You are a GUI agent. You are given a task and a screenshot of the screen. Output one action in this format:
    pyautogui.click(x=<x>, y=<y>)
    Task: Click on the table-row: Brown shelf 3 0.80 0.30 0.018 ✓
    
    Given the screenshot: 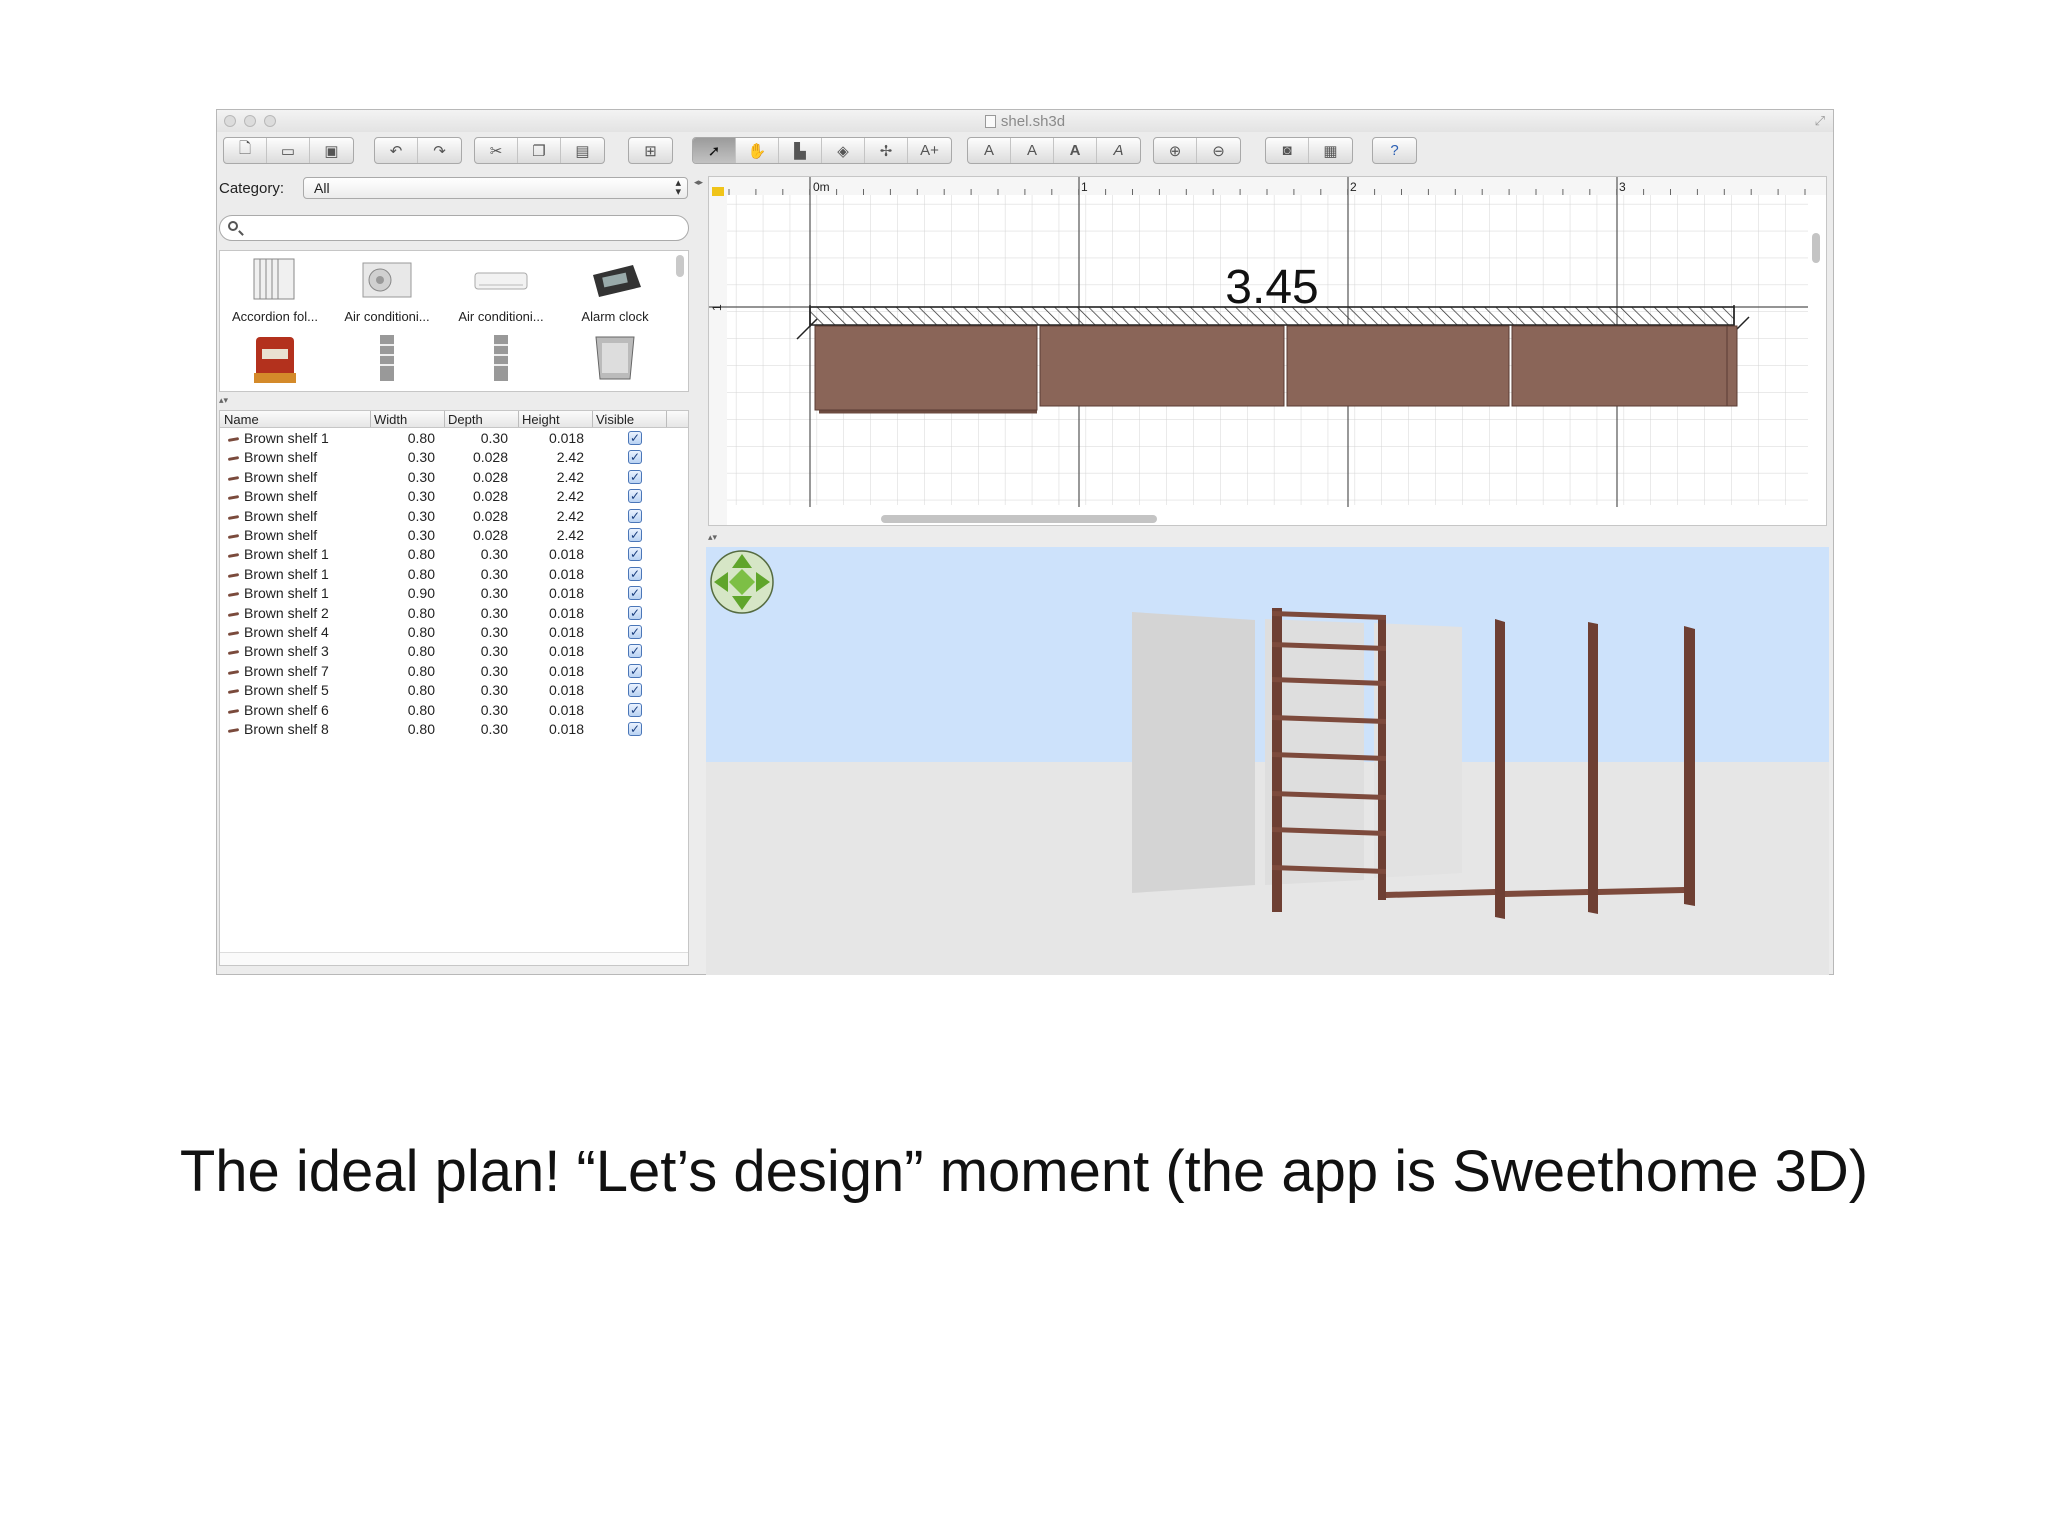 What is the action you would take?
    pyautogui.click(x=454, y=651)
    